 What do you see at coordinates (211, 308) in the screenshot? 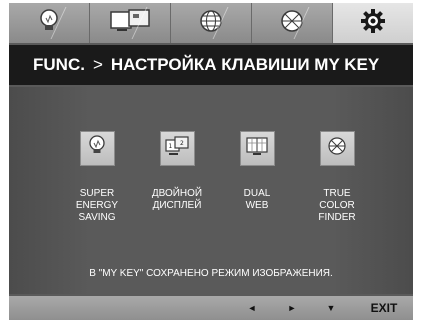
I see `bottom-nav-bar: ◄ ► ▼ EXIT` at bounding box center [211, 308].